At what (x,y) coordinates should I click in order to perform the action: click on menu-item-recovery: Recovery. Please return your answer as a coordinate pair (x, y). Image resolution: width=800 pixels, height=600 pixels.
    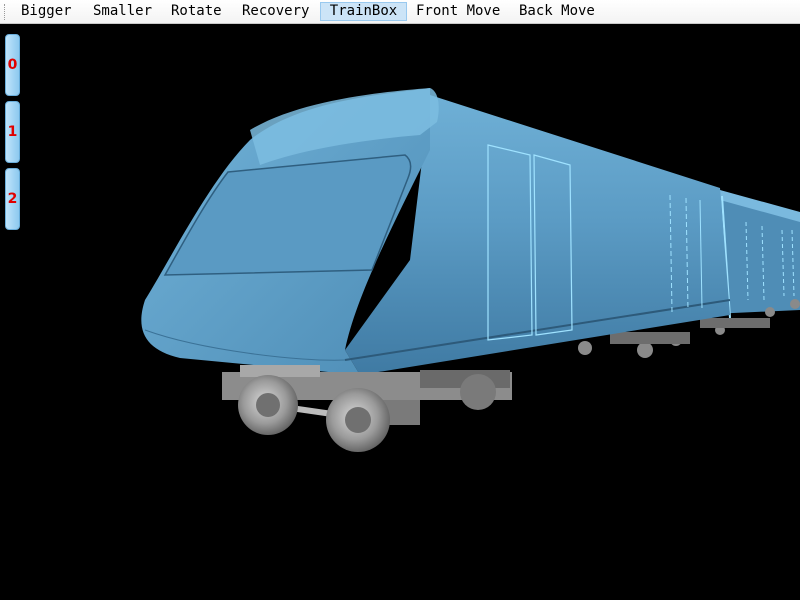
    Looking at the image, I should click on (275, 11).